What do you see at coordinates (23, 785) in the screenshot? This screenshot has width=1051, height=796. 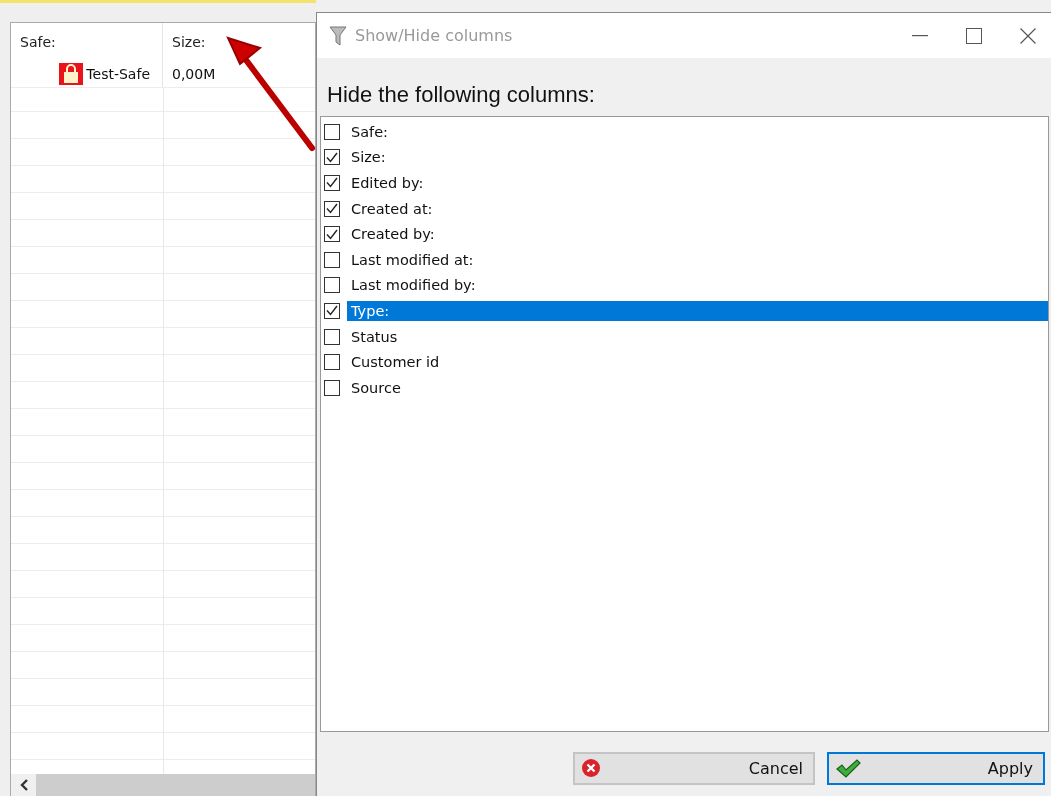 I see `chevron-left-icon` at bounding box center [23, 785].